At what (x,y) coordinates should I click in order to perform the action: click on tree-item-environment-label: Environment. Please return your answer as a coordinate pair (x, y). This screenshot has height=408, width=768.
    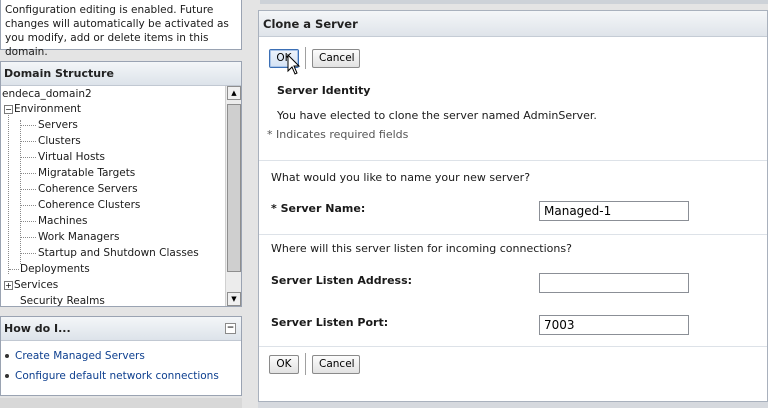
    Looking at the image, I should click on (48, 109).